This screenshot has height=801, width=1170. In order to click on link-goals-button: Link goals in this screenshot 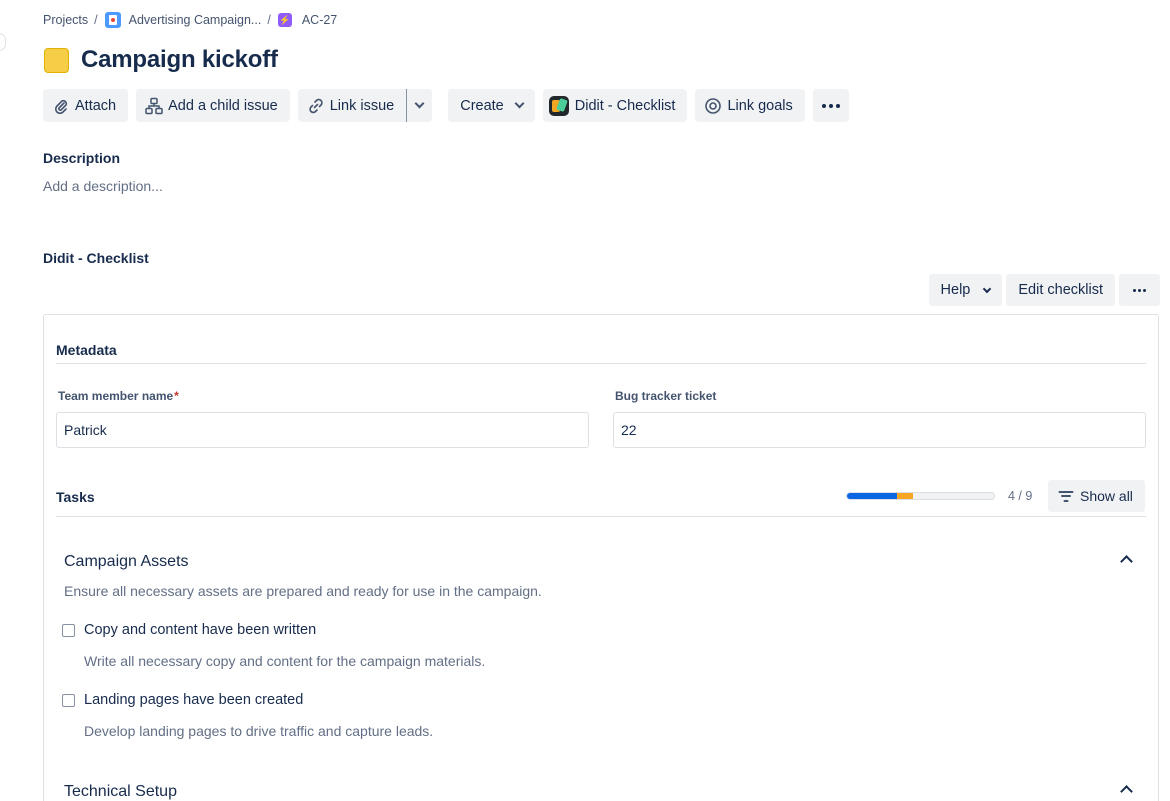, I will do `click(750, 105)`.